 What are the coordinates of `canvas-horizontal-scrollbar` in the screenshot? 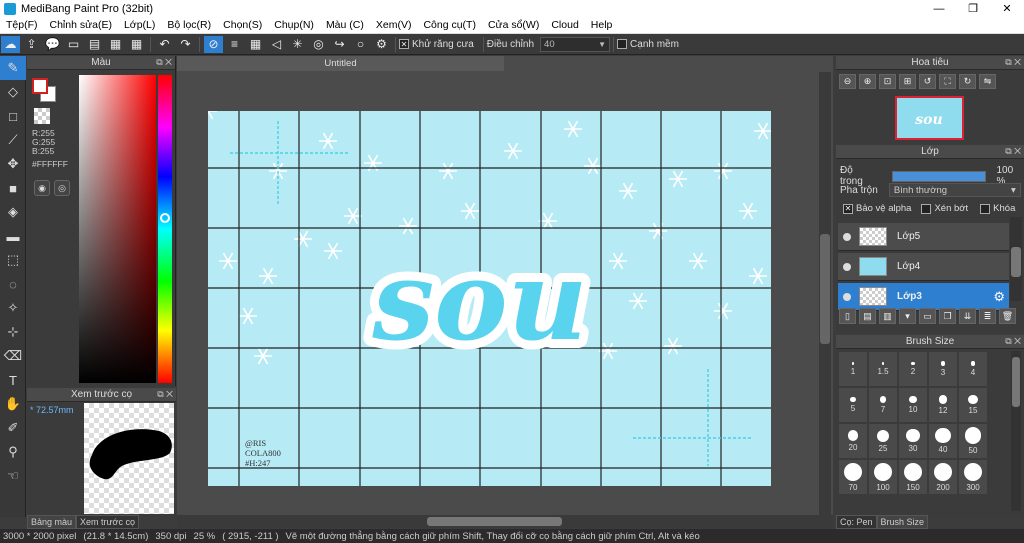 It's located at (505, 521).